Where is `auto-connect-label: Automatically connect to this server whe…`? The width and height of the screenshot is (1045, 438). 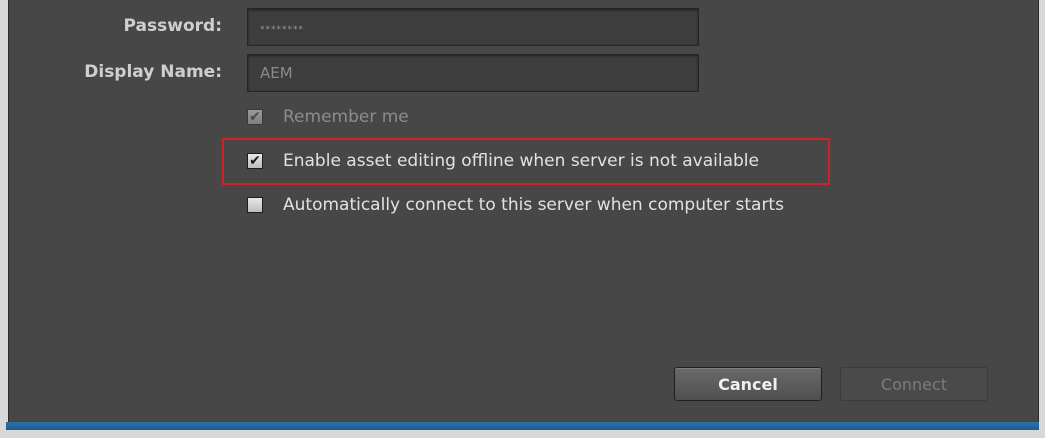 auto-connect-label: Automatically connect to this server whe… is located at coordinates (533, 205).